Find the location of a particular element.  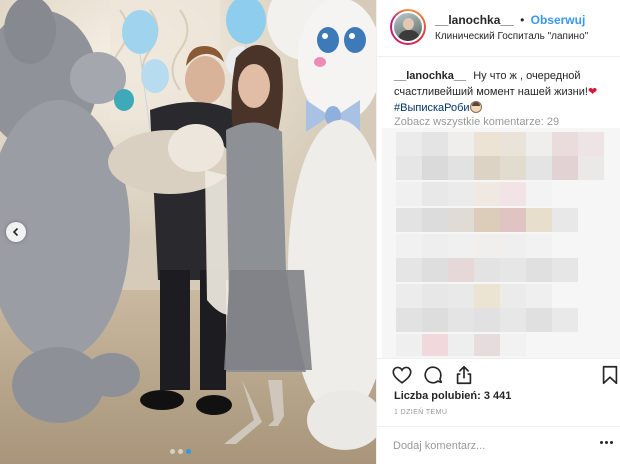

heart-outline-icon is located at coordinates (402, 375).